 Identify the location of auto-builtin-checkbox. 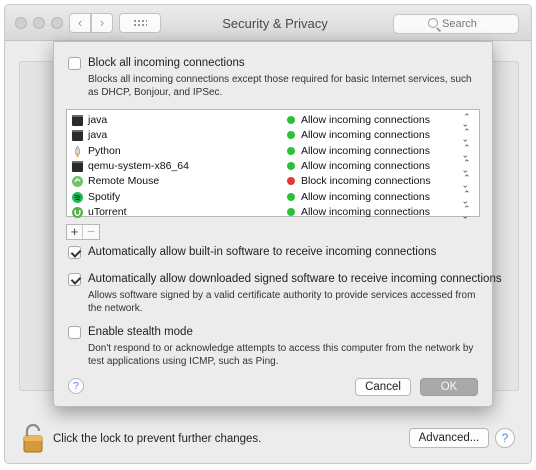
(74, 252).